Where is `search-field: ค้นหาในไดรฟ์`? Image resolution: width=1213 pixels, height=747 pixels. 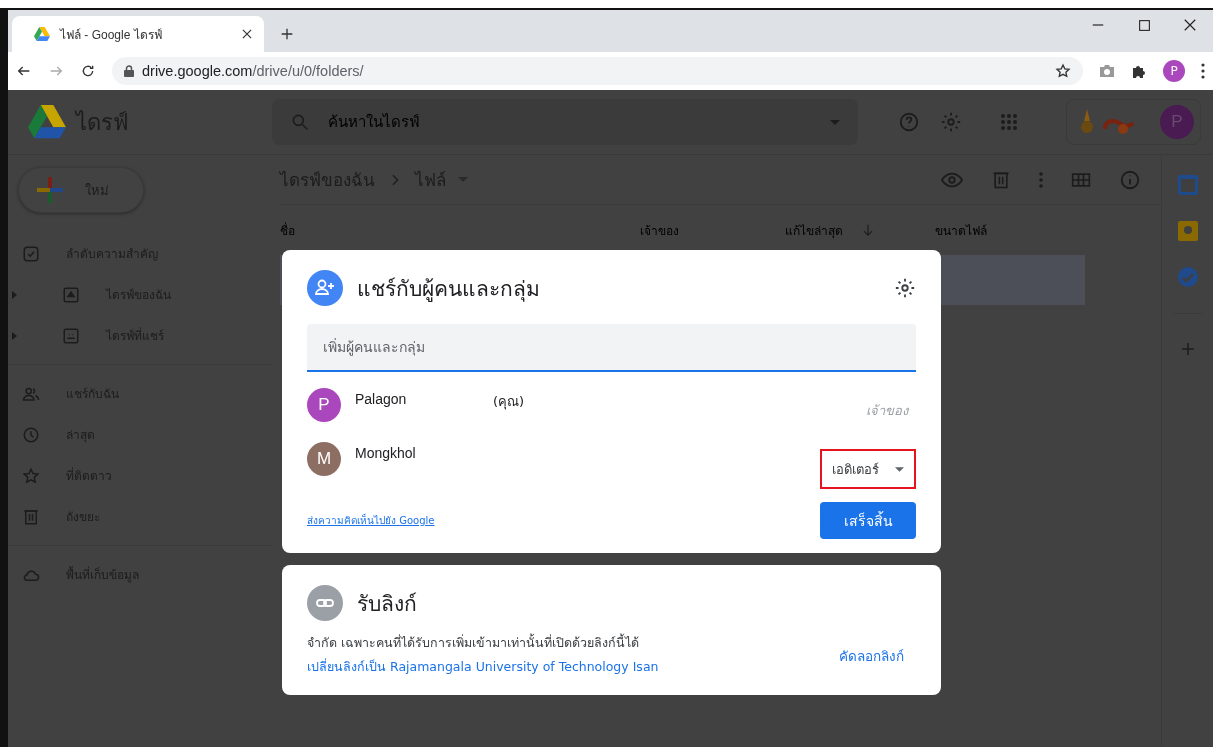 search-field: ค้นหาในไดรฟ์ is located at coordinates (565, 122).